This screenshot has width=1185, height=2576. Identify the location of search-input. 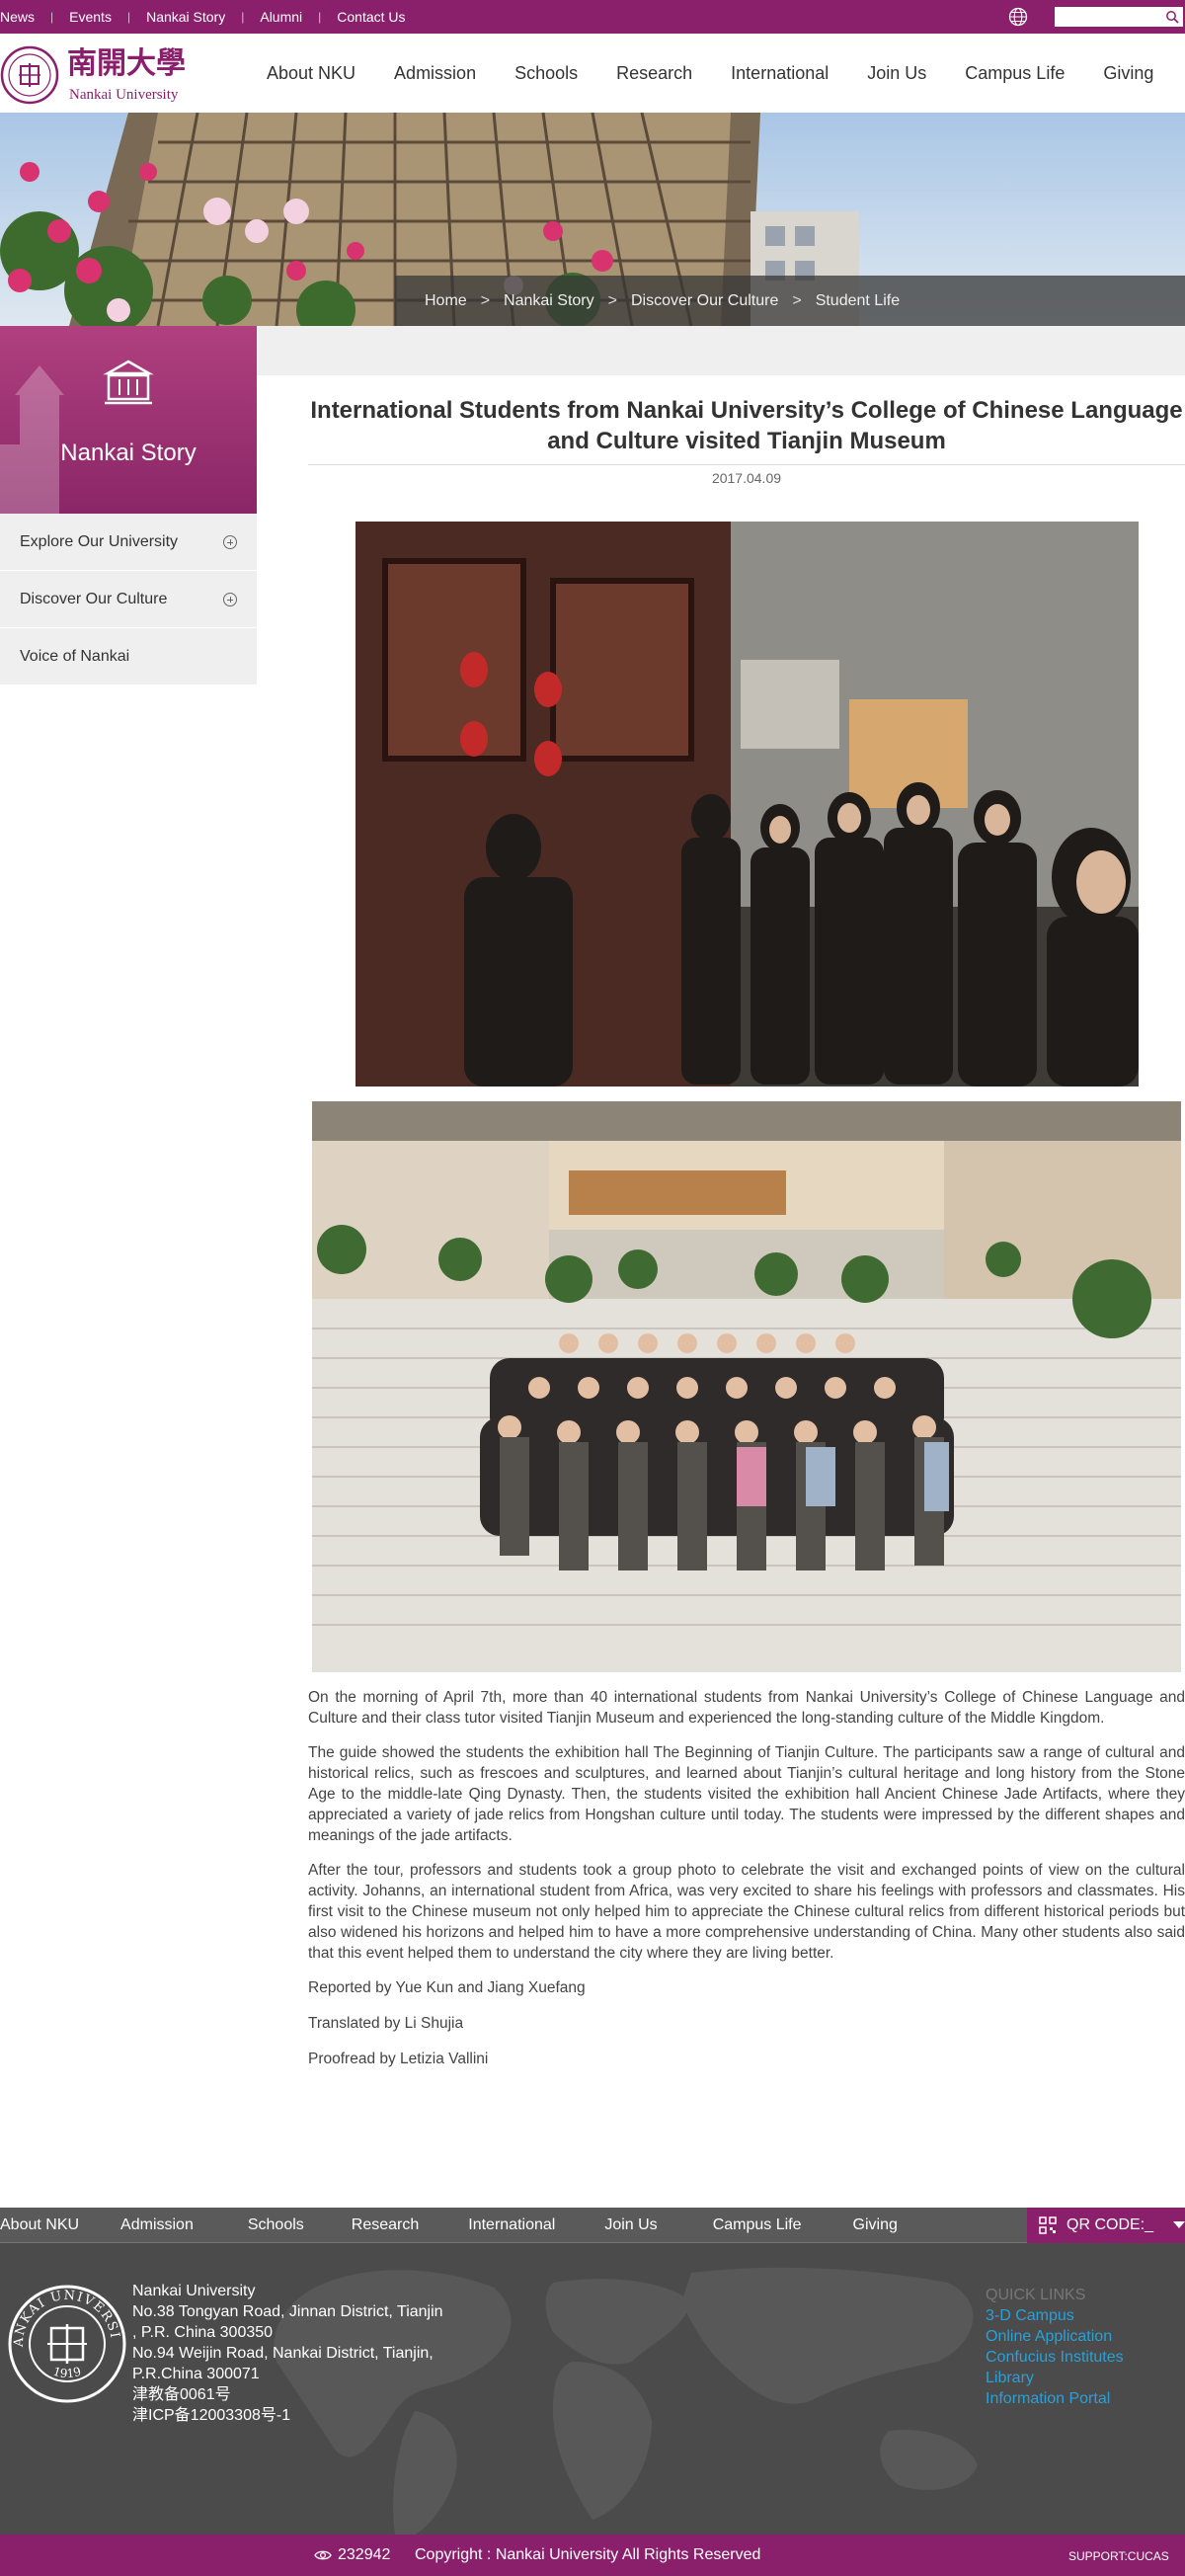
(1108, 17).